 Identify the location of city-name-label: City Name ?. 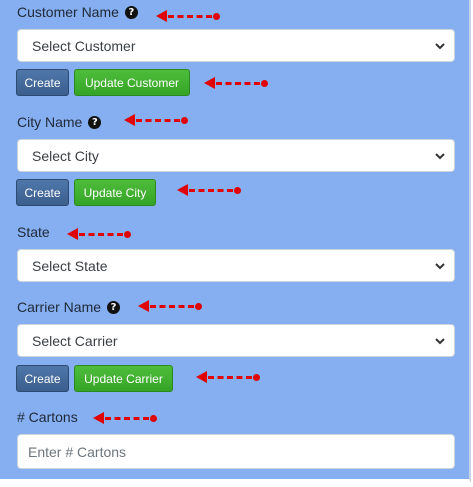
(59, 122).